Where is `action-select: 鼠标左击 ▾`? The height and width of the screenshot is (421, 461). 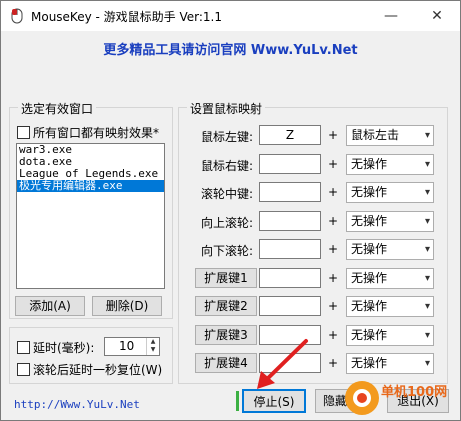
action-select: 鼠标左击 ▾ is located at coordinates (390, 135).